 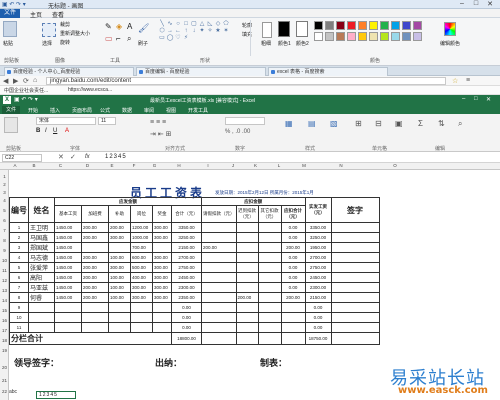 I want to click on size-icon, so click(x=267, y=30).